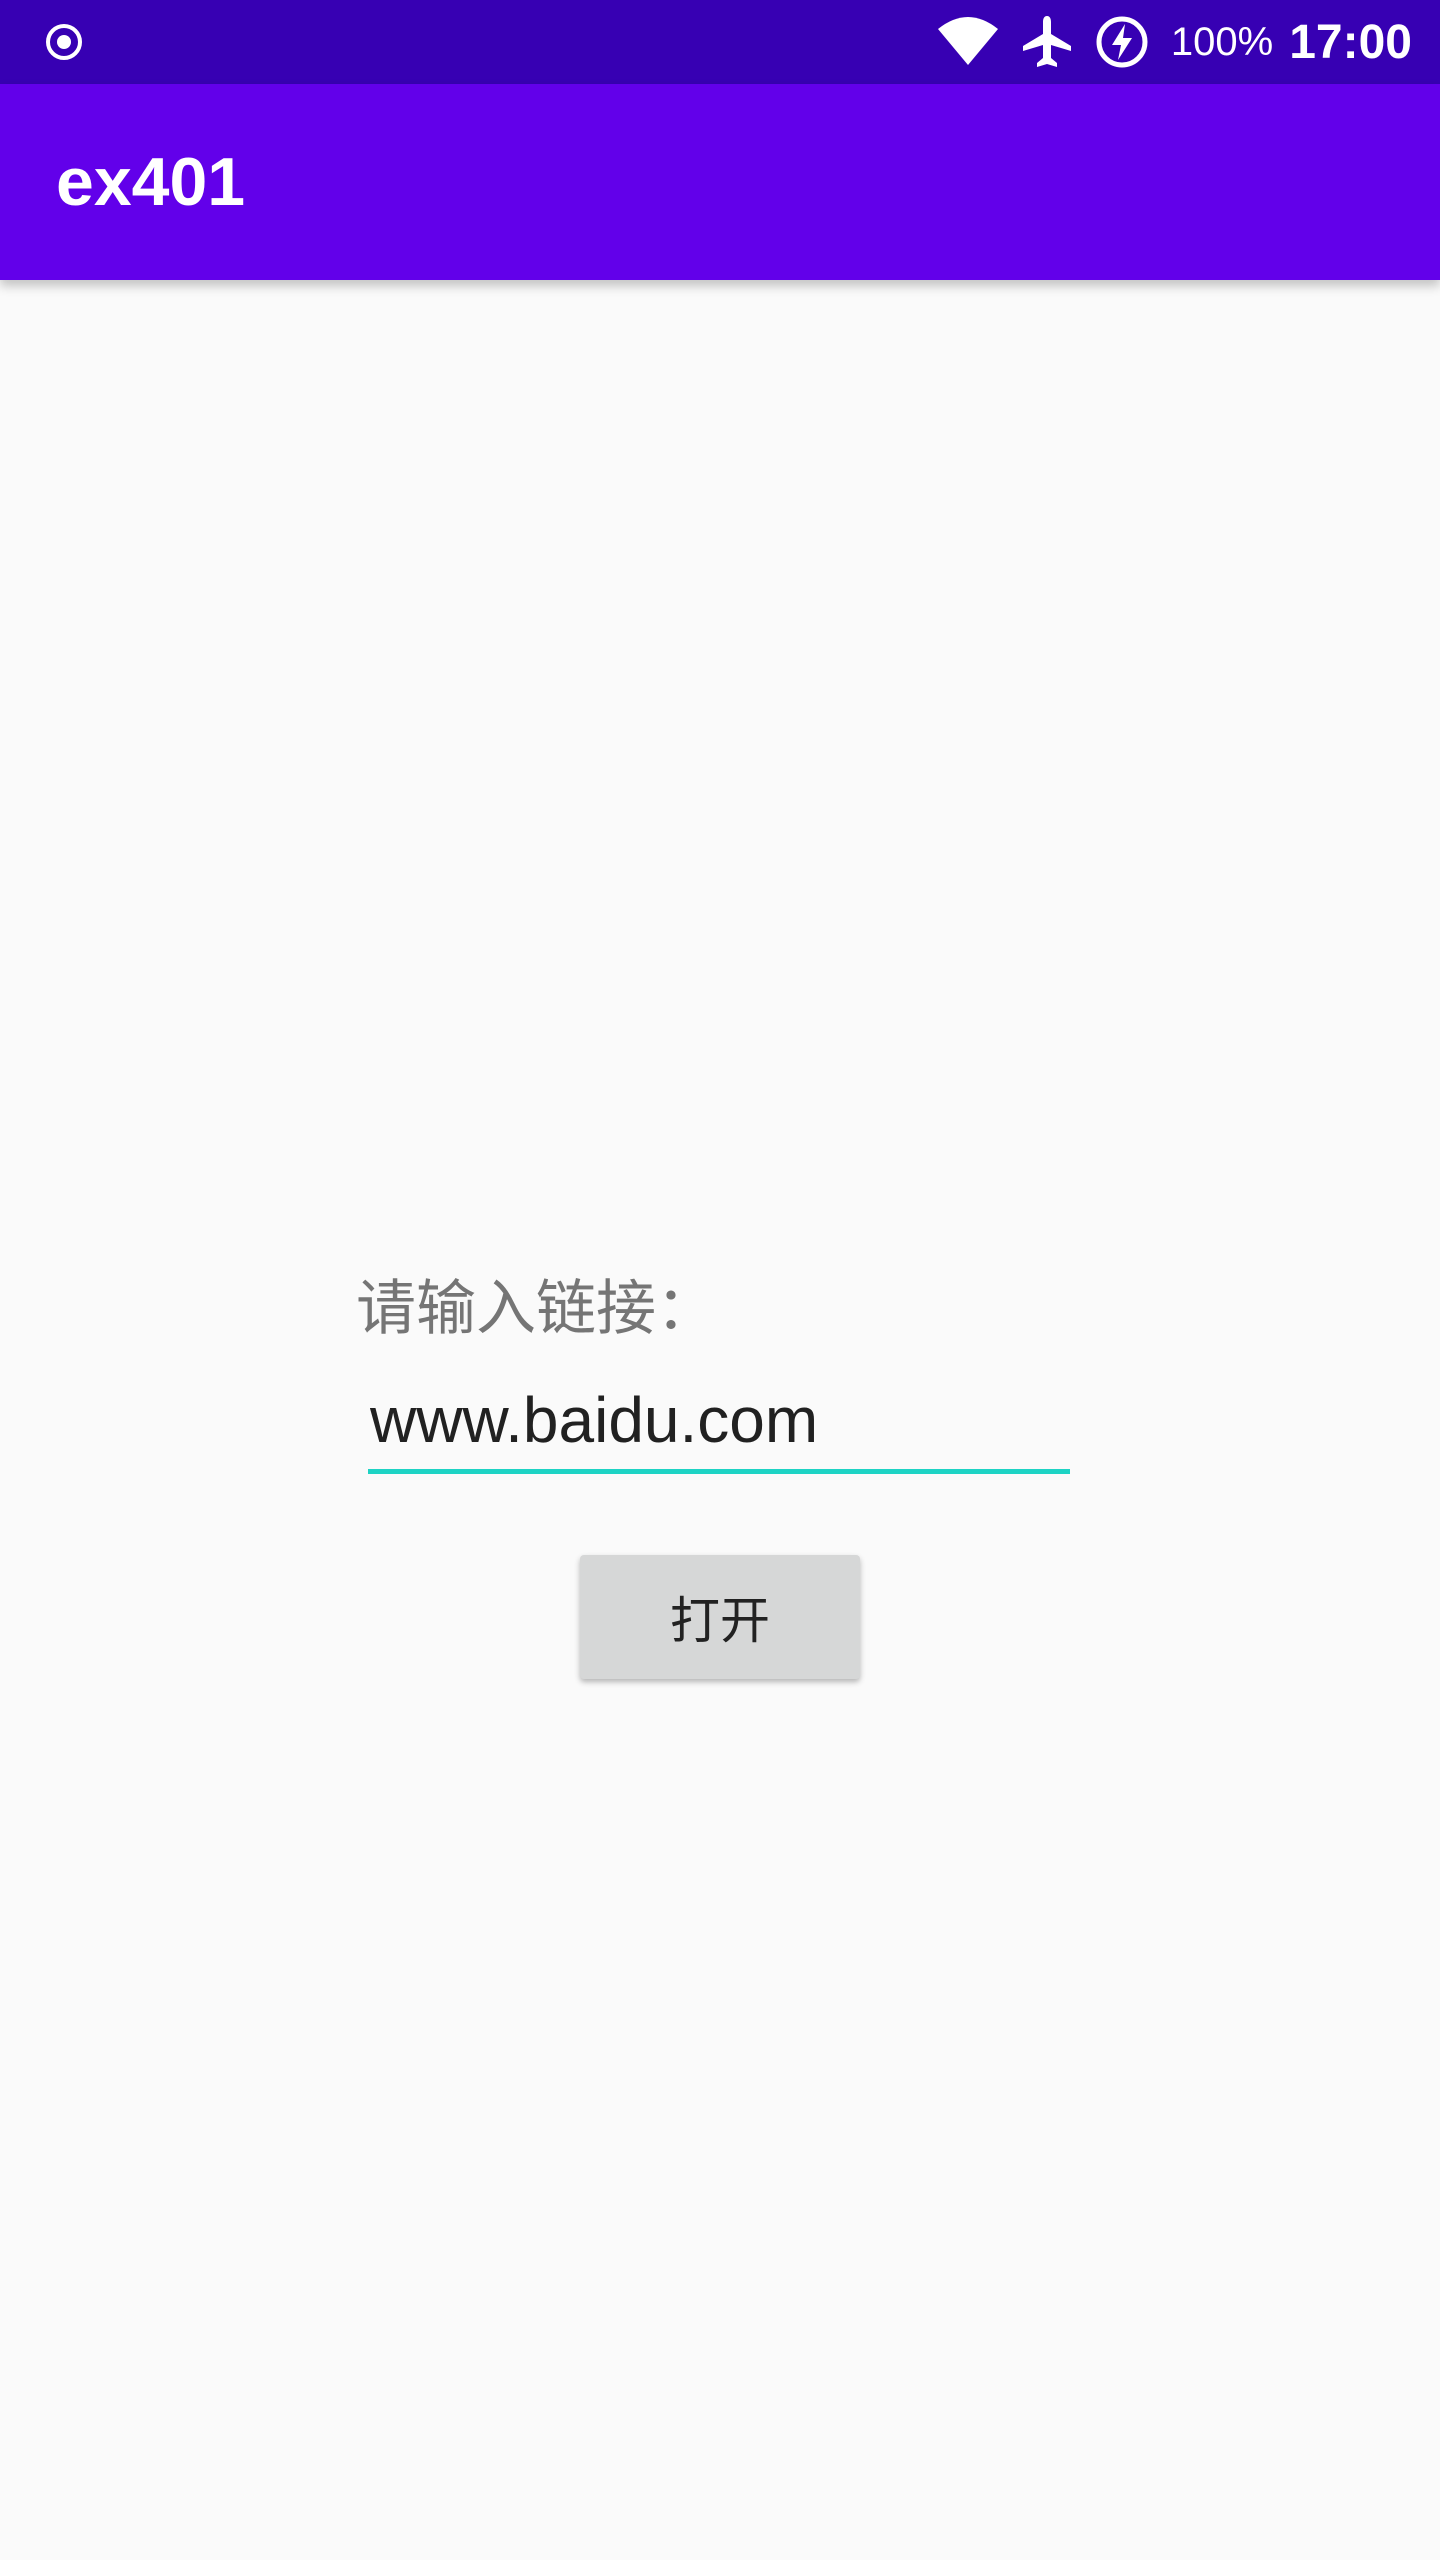  Describe the element at coordinates (968, 42) in the screenshot. I see `wifi-icon` at that location.